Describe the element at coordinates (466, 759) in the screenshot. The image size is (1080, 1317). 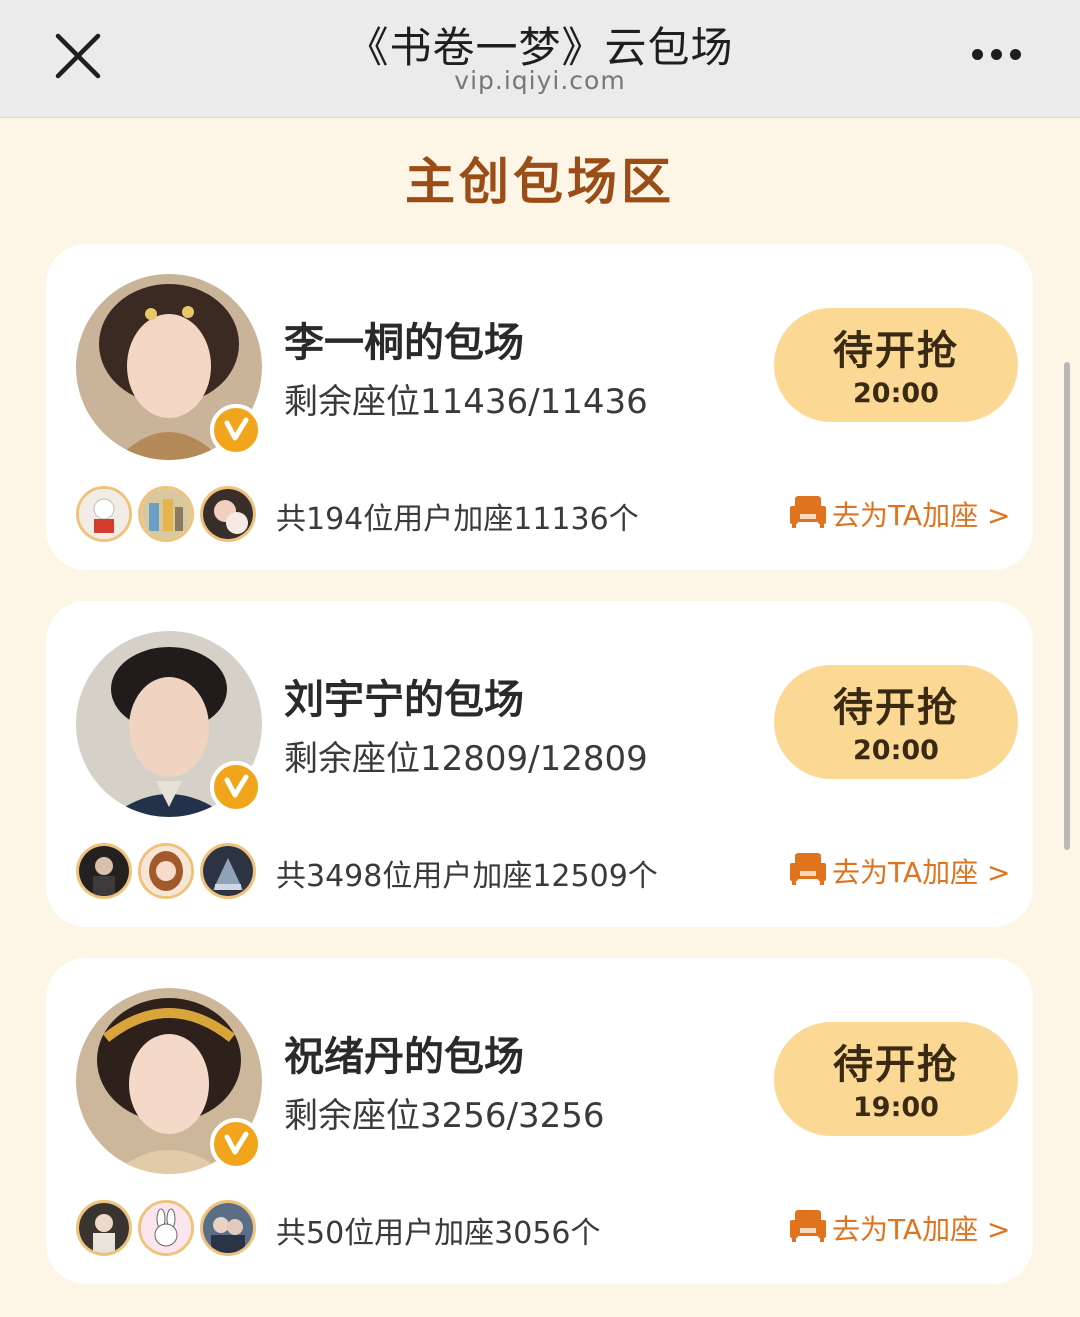
I see `remaining-seats: 剩余座位12809/12809` at that location.